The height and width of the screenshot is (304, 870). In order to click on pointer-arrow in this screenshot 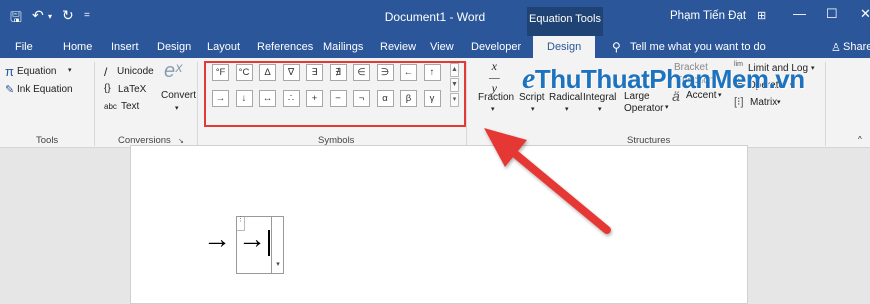, I will do `click(547, 181)`.